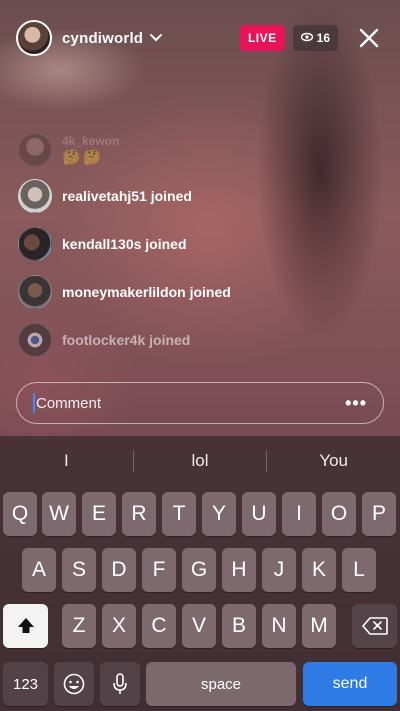  I want to click on comment-bar: •••, so click(200, 403).